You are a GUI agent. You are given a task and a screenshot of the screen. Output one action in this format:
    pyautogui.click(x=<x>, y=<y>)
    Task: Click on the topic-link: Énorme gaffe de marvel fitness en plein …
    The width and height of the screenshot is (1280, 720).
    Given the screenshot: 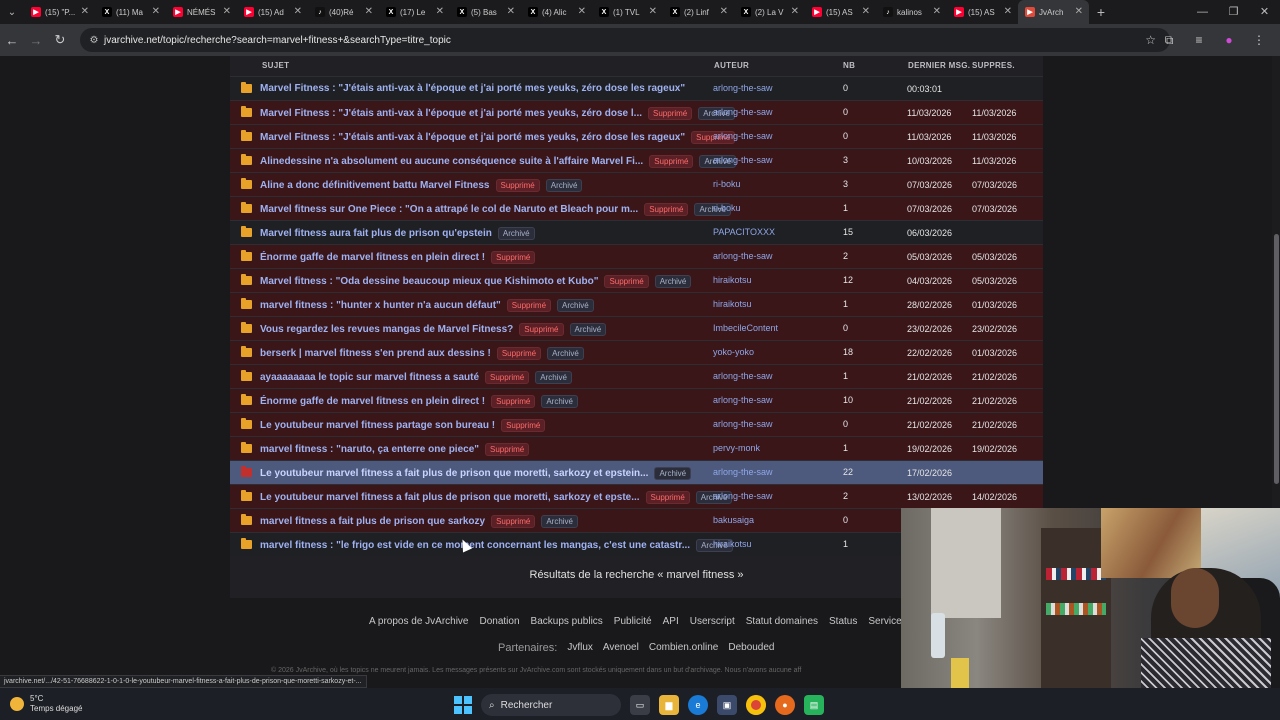 What is the action you would take?
    pyautogui.click(x=398, y=257)
    